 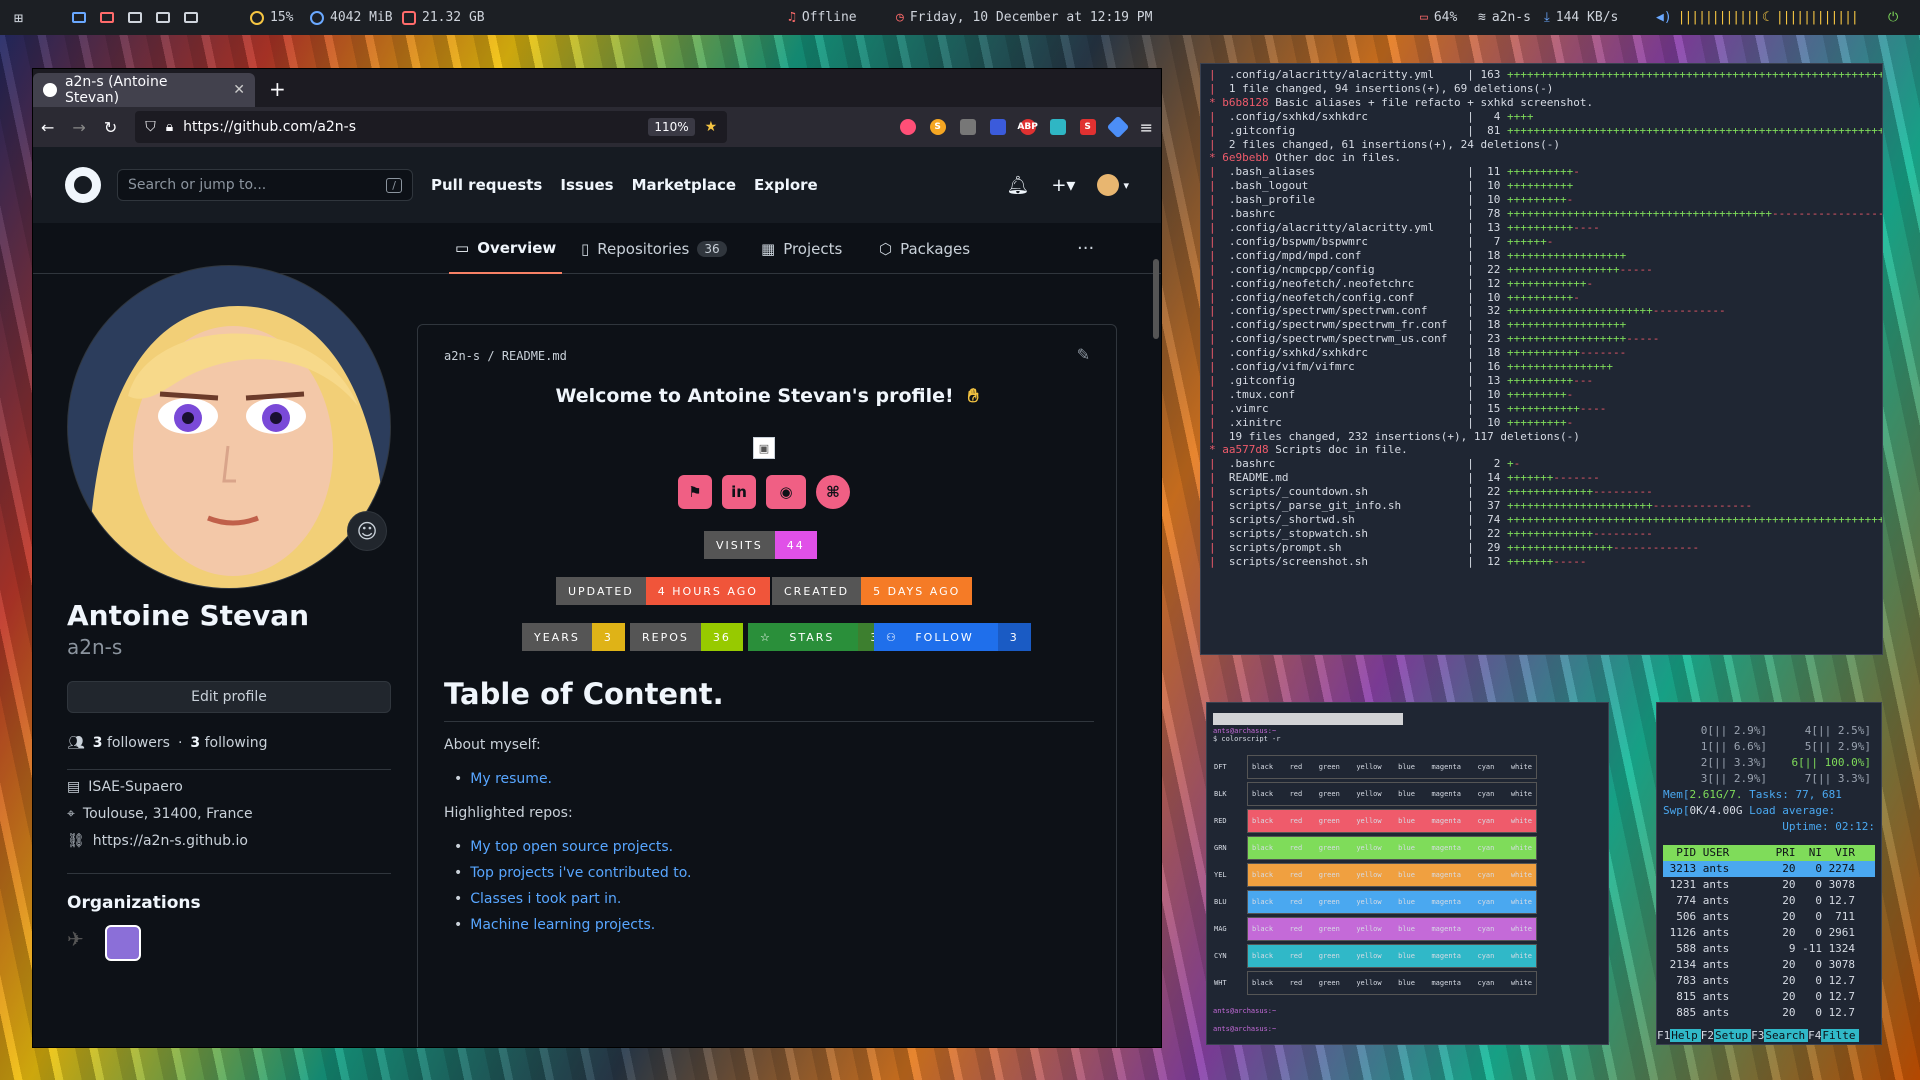 What do you see at coordinates (1769, 1013) in the screenshot?
I see `process-row: 885 ants 20 0 12.7` at bounding box center [1769, 1013].